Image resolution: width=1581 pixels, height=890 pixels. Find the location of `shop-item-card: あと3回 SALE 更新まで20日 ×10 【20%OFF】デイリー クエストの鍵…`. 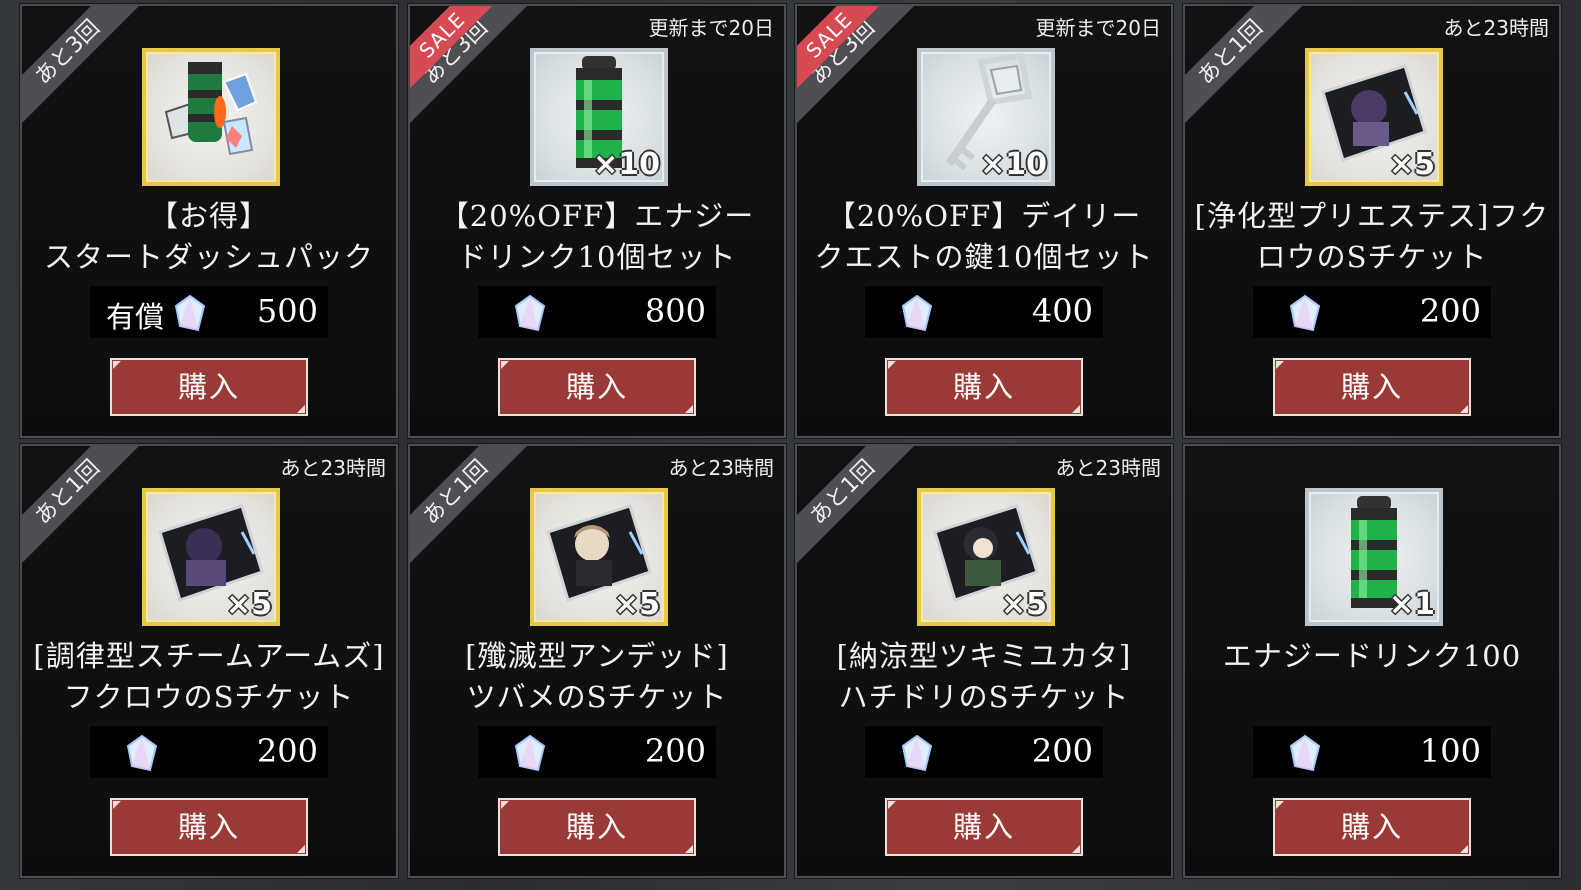

shop-item-card: あと3回 SALE 更新まで20日 ×10 【20%OFF】デイリー クエストの鍵… is located at coordinates (984, 221).